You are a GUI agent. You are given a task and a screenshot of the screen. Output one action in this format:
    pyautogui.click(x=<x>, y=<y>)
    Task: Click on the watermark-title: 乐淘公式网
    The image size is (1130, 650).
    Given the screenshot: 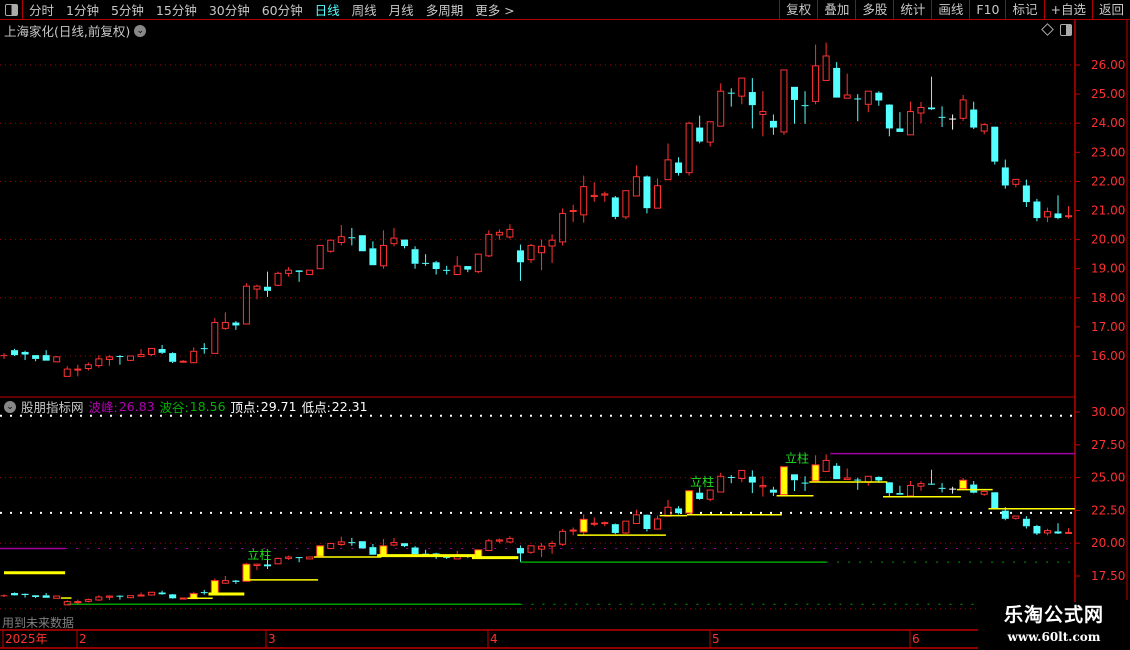 What is the action you would take?
    pyautogui.click(x=1053, y=615)
    